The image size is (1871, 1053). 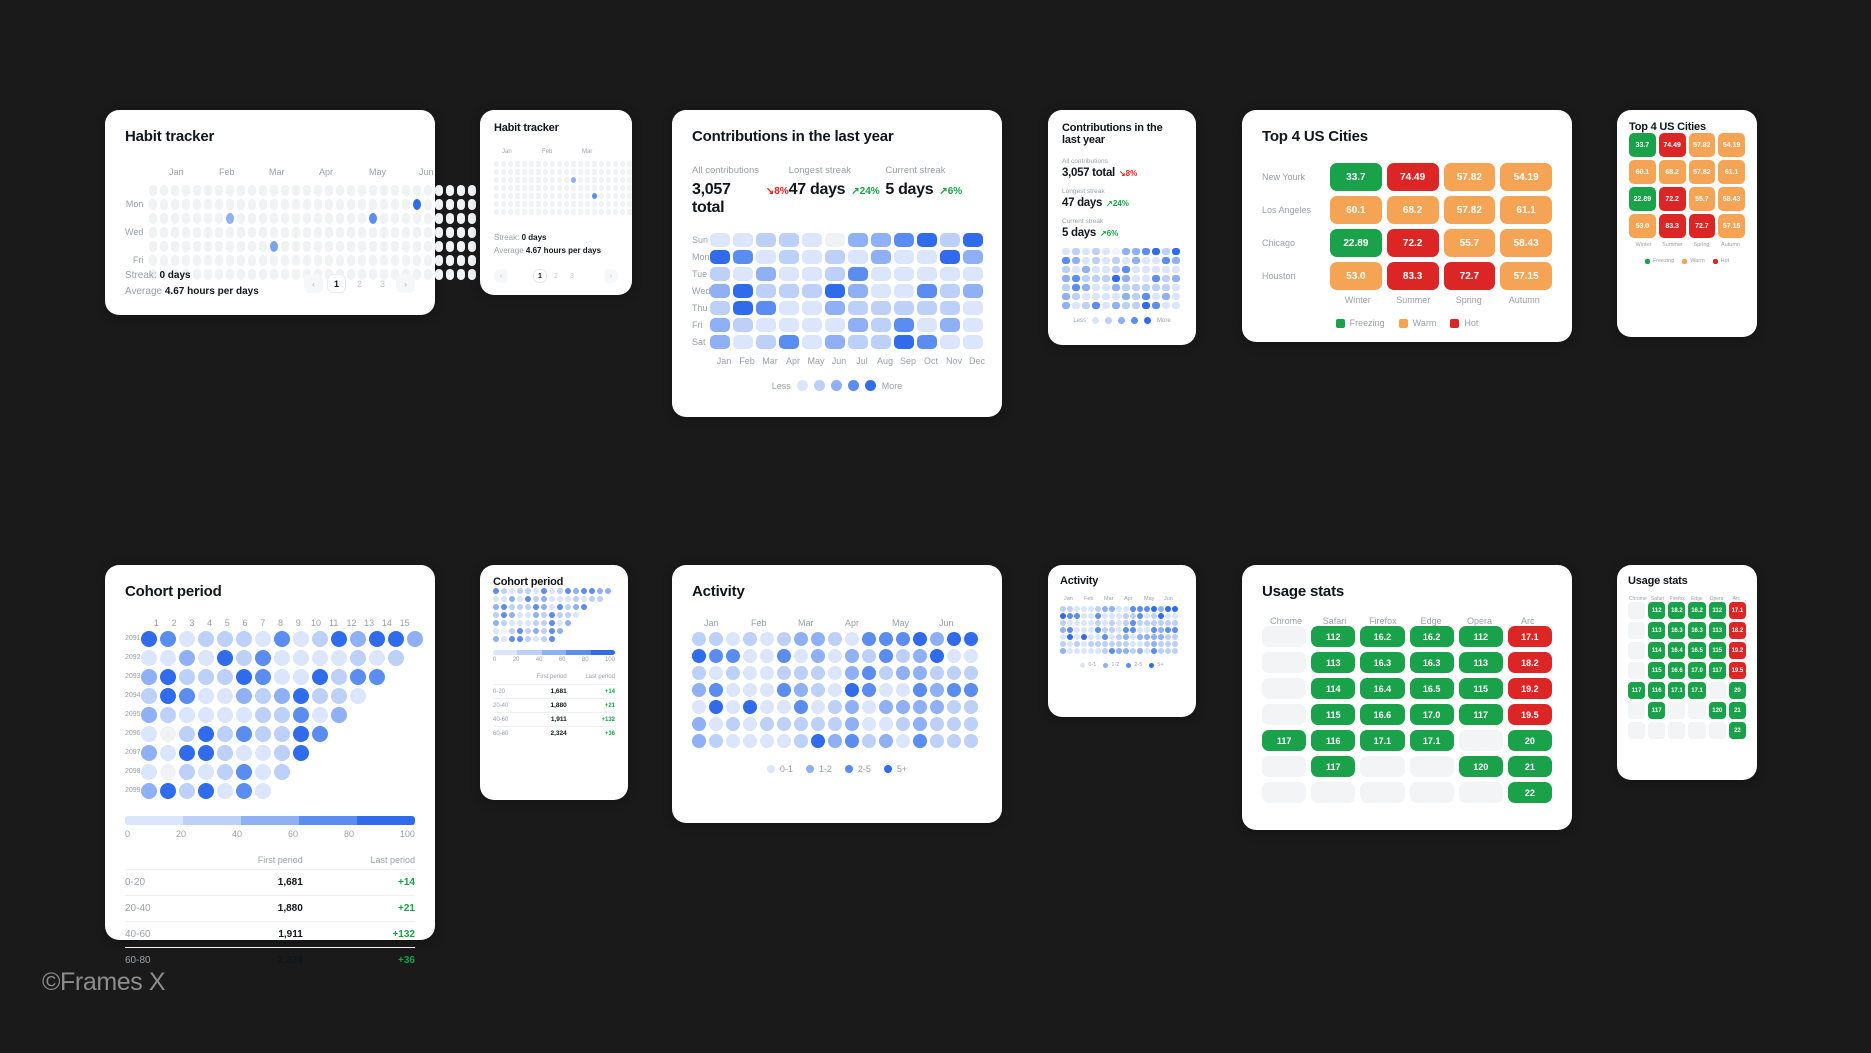 What do you see at coordinates (1480, 662) in the screenshot?
I see `usage-cell: 113` at bounding box center [1480, 662].